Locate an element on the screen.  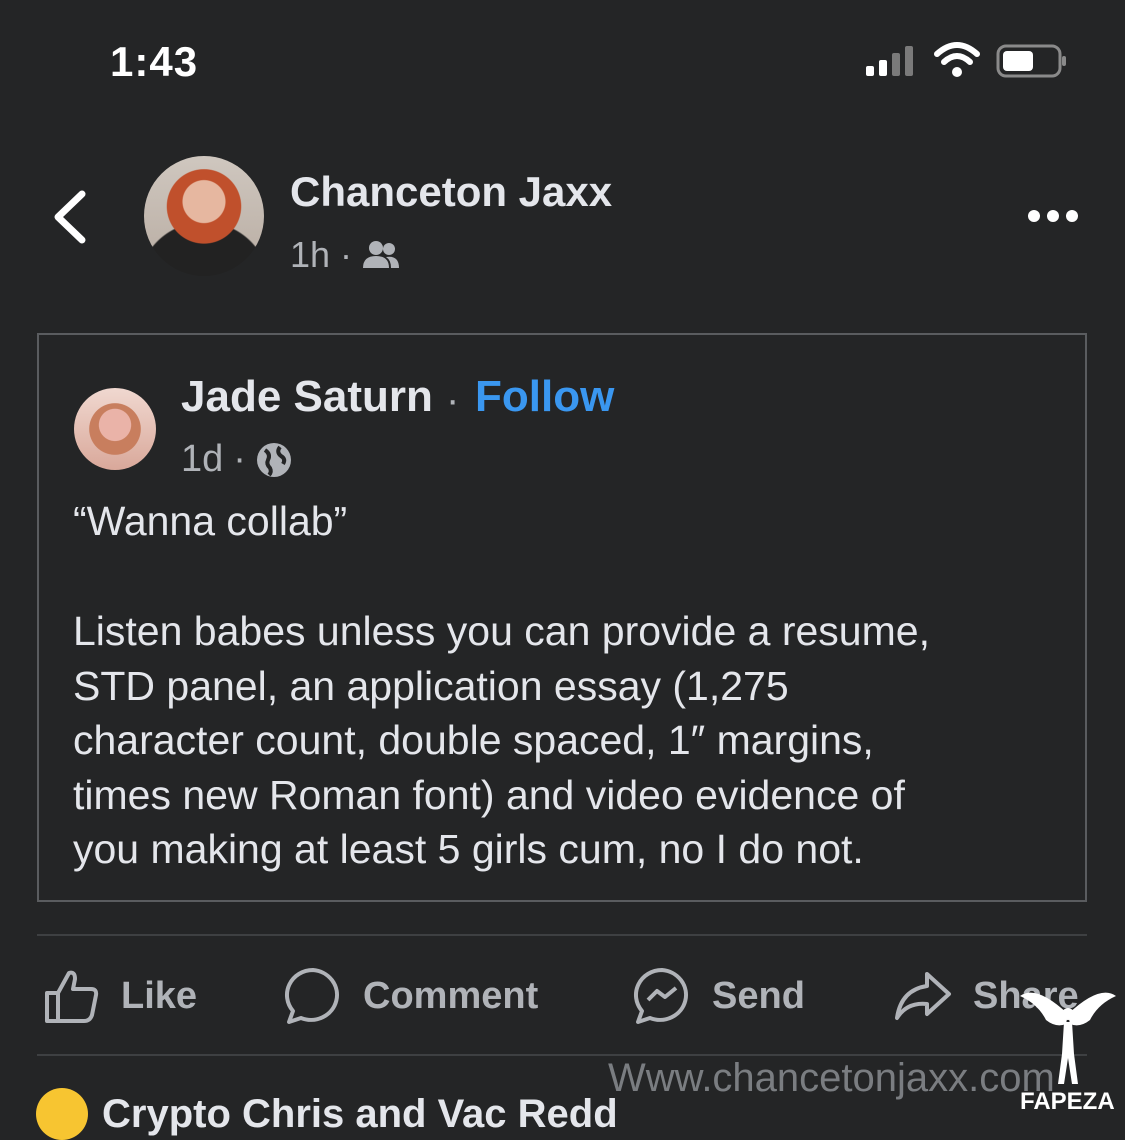
more-options-icon is located at coordinates (1053, 216).